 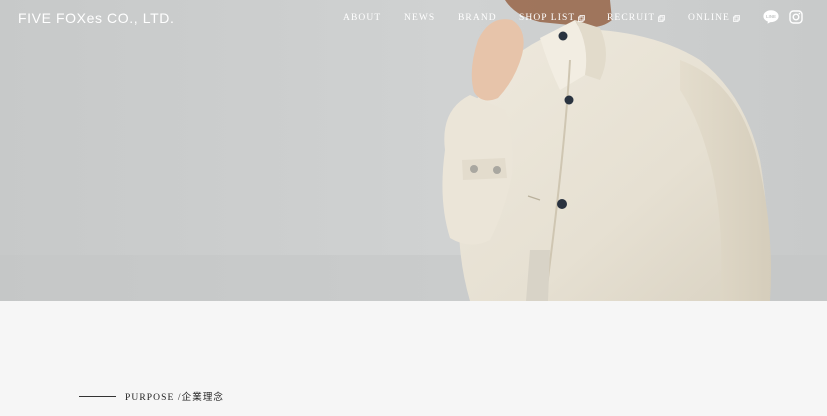 I want to click on line-icon: LINE, so click(x=771, y=17).